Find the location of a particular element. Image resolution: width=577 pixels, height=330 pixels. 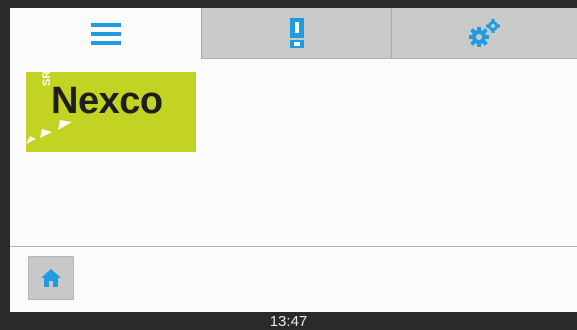

home-icon is located at coordinates (51, 278).